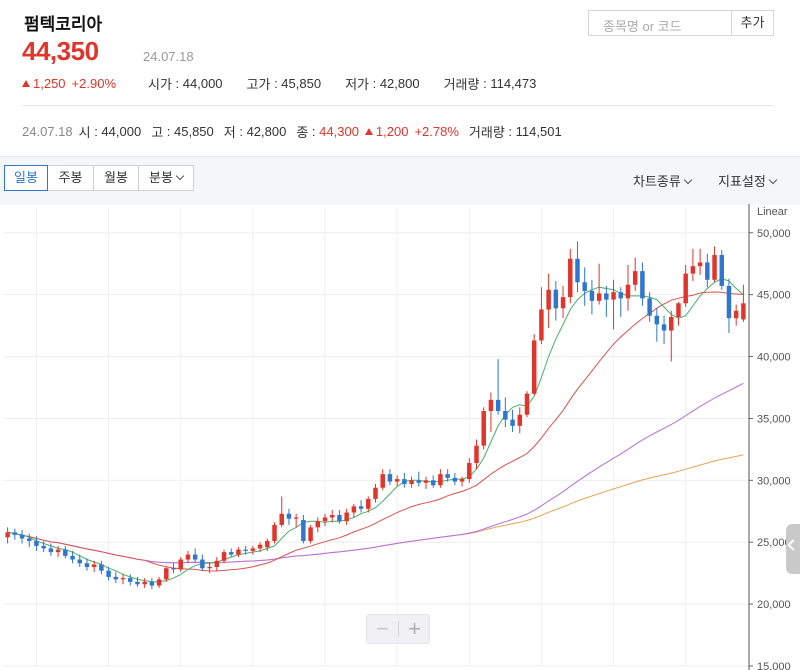 The image size is (800, 670). Describe the element at coordinates (168, 56) in the screenshot. I see `quote-date: 24.07.18` at that location.